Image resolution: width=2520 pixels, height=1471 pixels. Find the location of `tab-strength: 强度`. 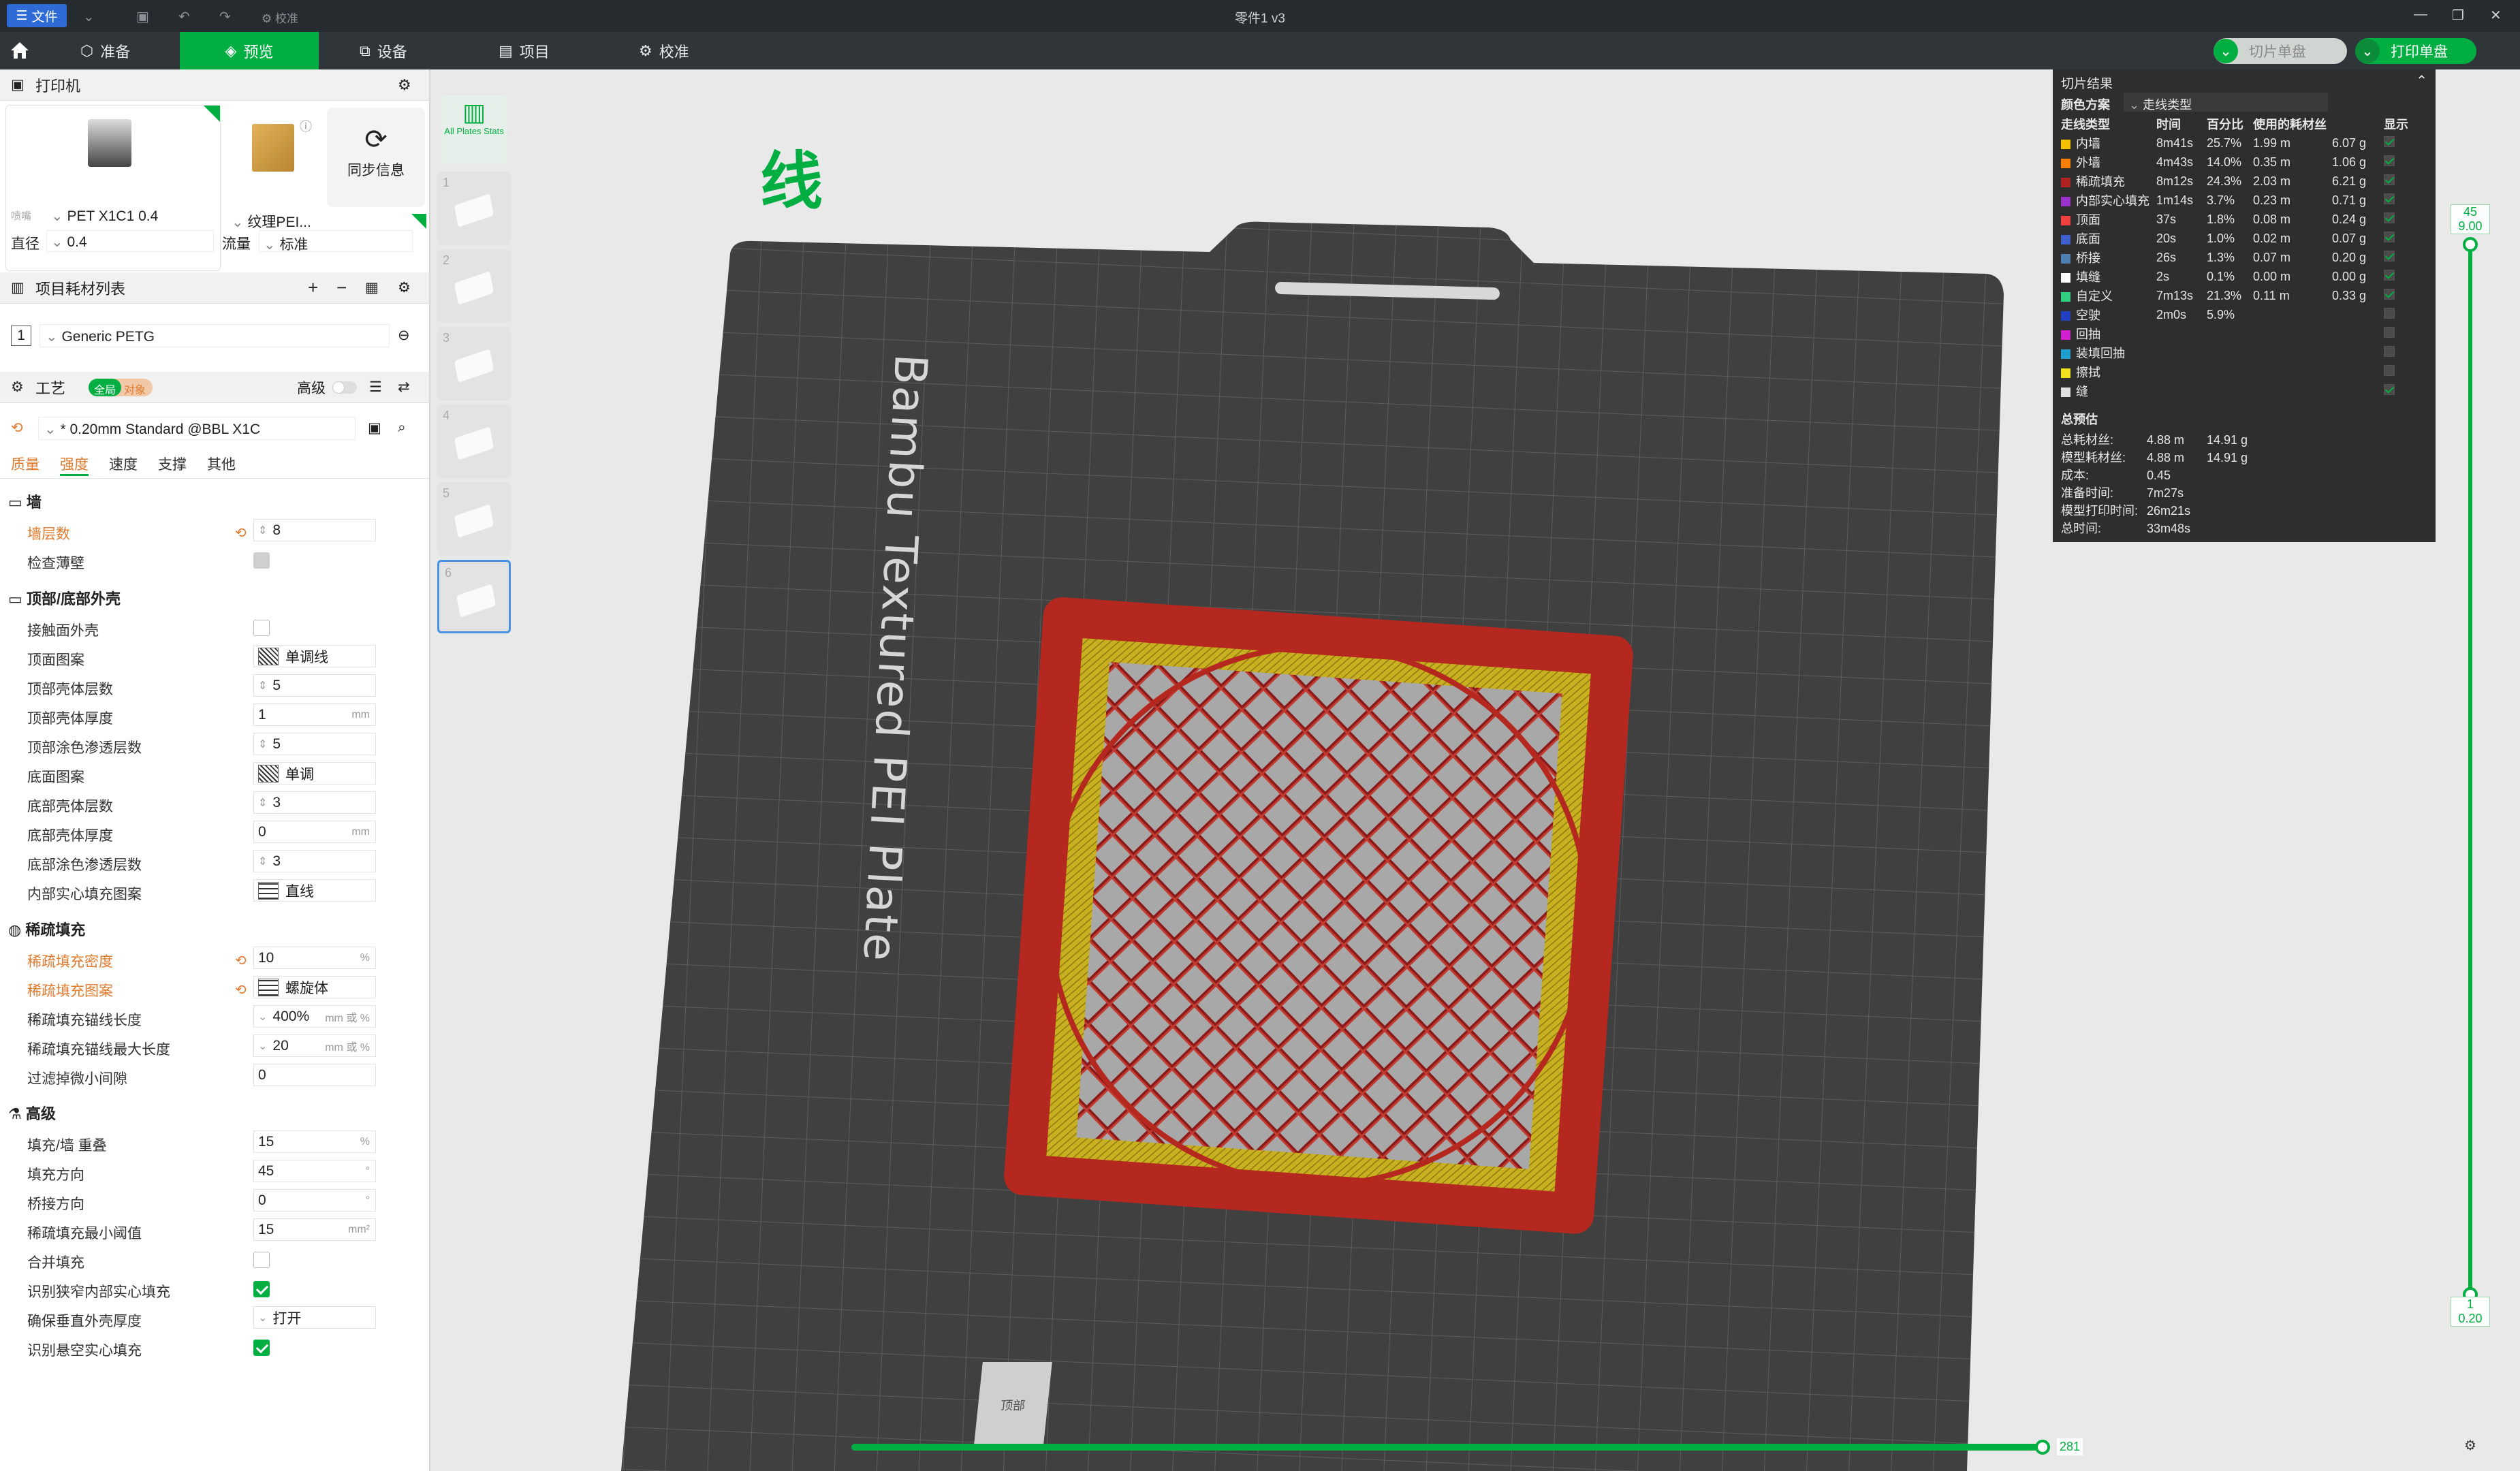

tab-strength: 强度 is located at coordinates (74, 465).